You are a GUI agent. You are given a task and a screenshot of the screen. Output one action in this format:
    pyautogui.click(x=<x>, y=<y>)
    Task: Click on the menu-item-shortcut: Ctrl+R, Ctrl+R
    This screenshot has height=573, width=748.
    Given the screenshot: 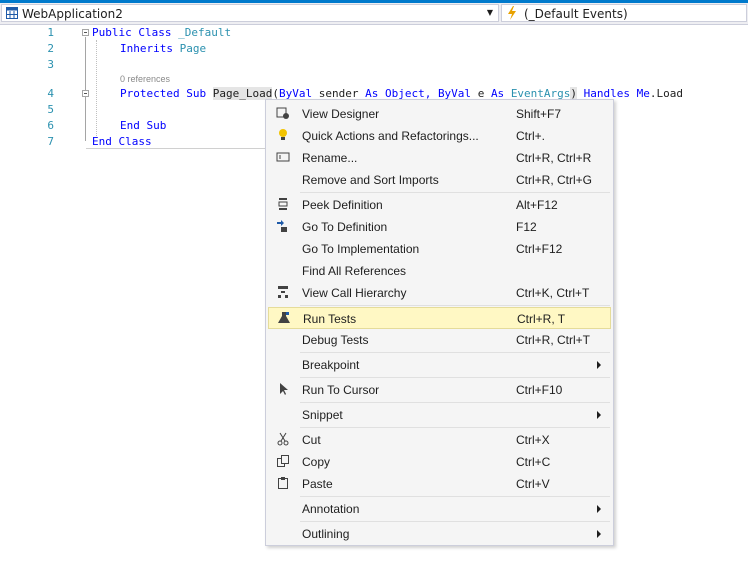 What is the action you would take?
    pyautogui.click(x=554, y=158)
    